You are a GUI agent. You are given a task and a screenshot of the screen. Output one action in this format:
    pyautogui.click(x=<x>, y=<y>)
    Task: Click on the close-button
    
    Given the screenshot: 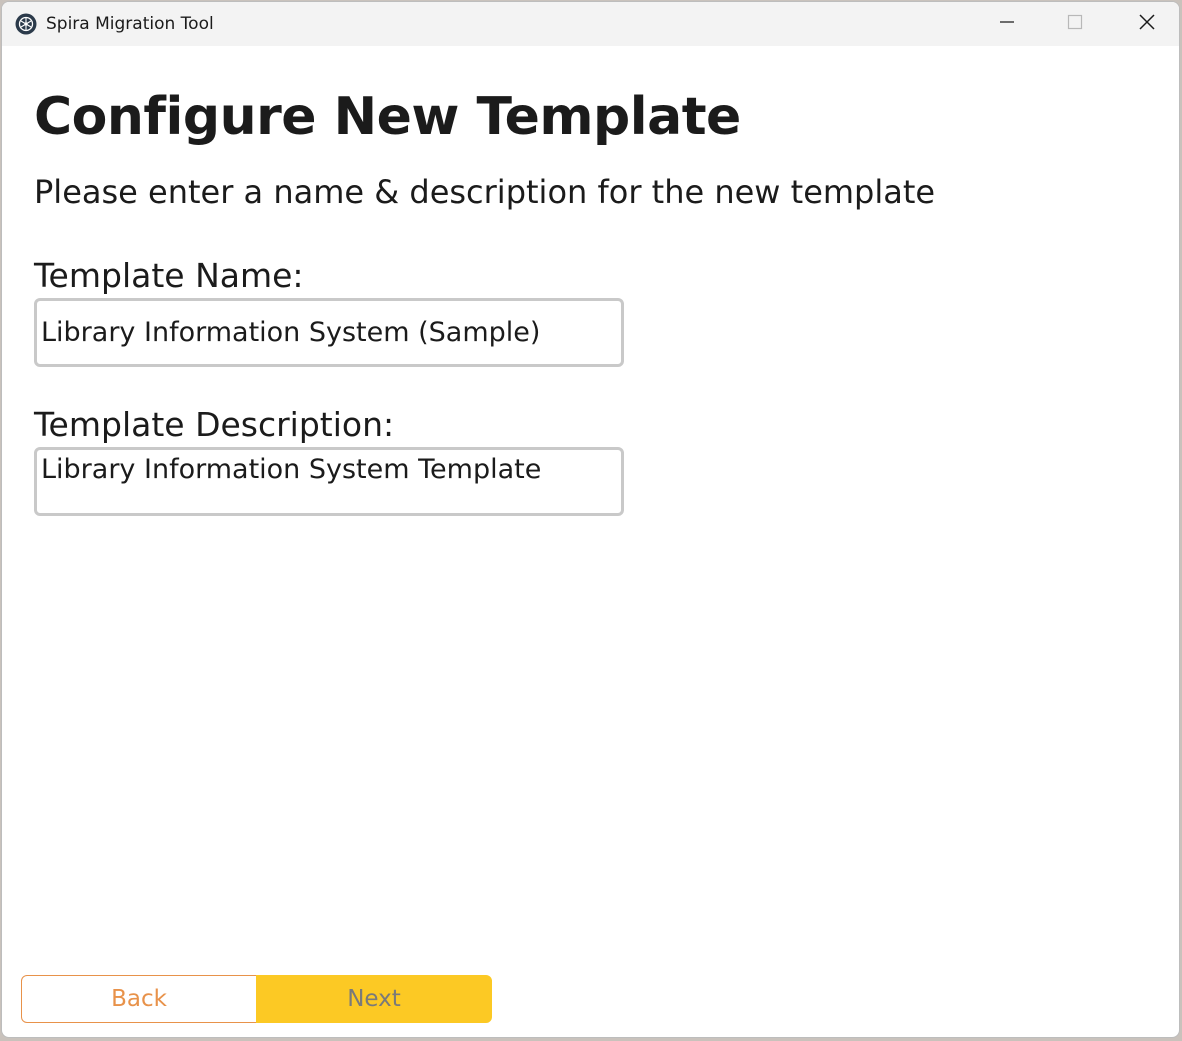 What is the action you would take?
    pyautogui.click(x=1147, y=24)
    